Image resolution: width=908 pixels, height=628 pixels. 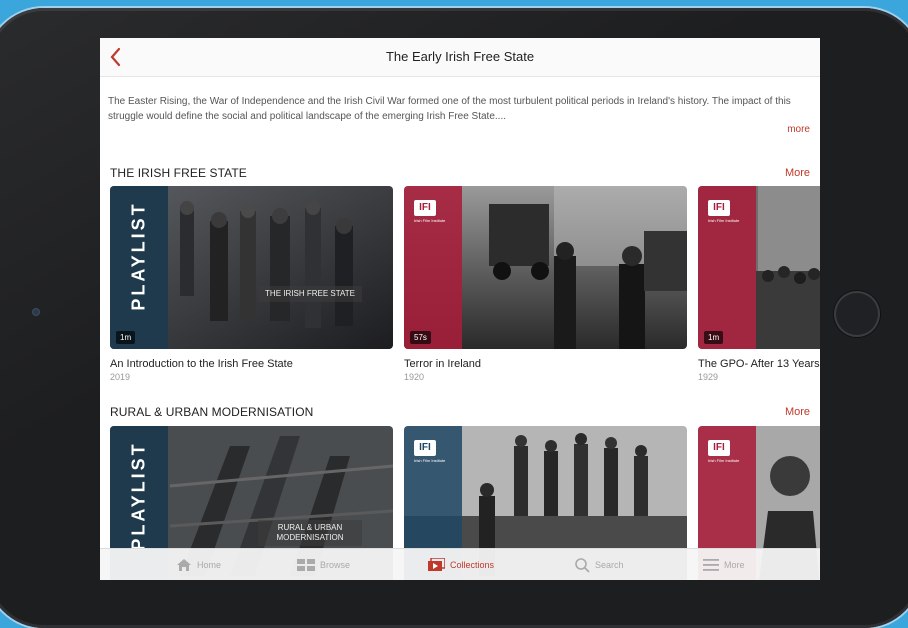 I want to click on tab-label: Home, so click(x=209, y=565).